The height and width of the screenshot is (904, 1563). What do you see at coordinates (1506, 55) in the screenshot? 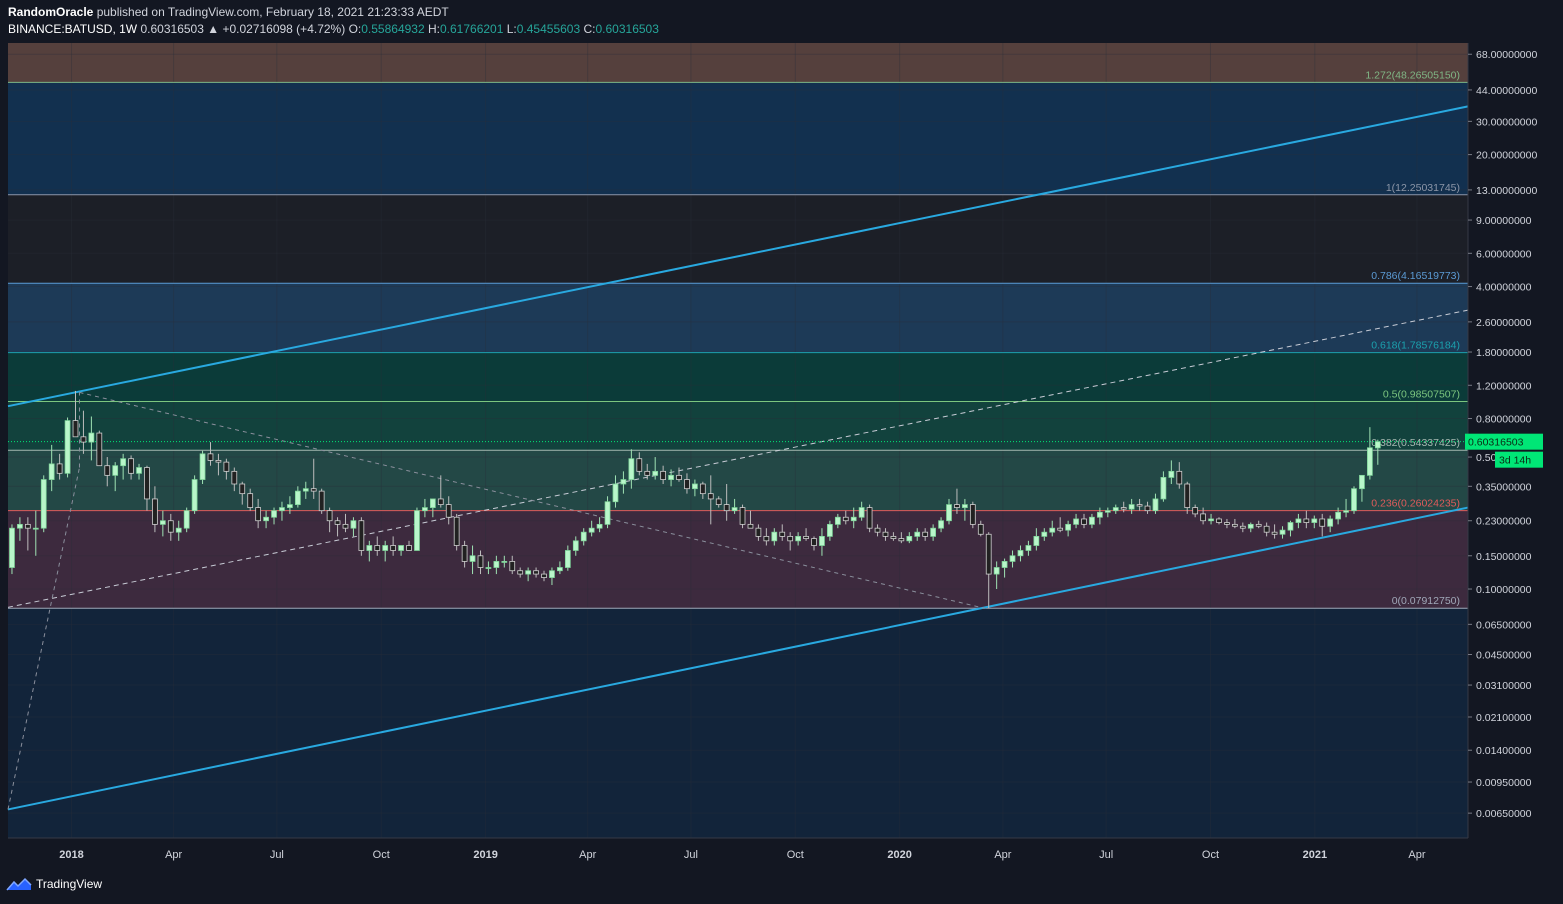
I see `price-tick-label: 68.00000000` at bounding box center [1506, 55].